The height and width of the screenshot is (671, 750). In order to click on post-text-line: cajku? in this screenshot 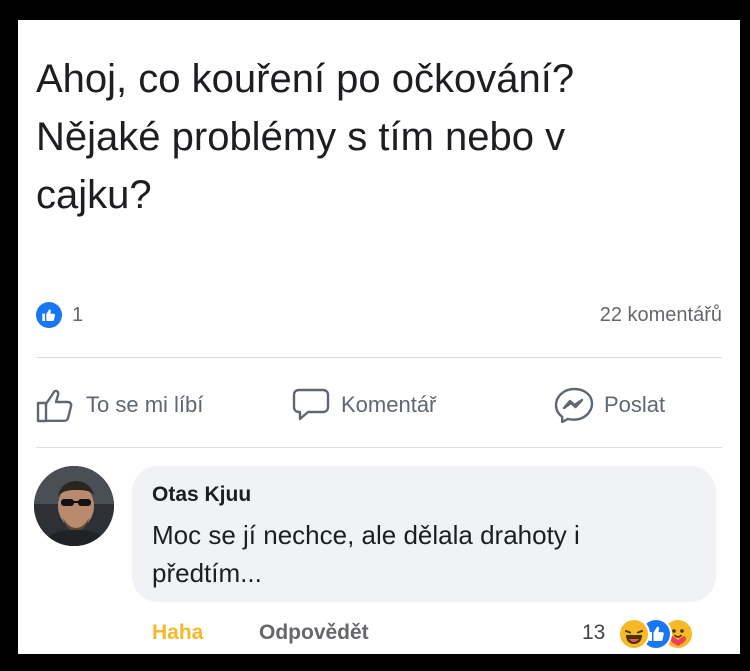, I will do `click(94, 195)`.